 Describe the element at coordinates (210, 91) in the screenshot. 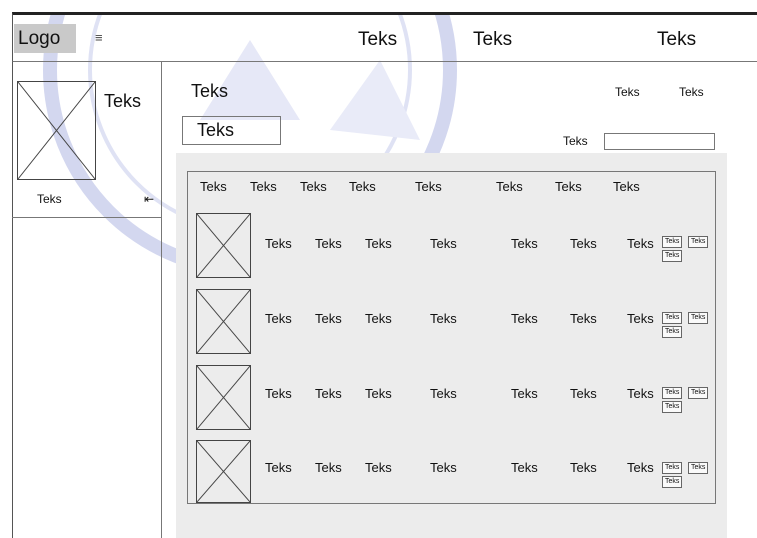

I see `page-title: Teks` at that location.